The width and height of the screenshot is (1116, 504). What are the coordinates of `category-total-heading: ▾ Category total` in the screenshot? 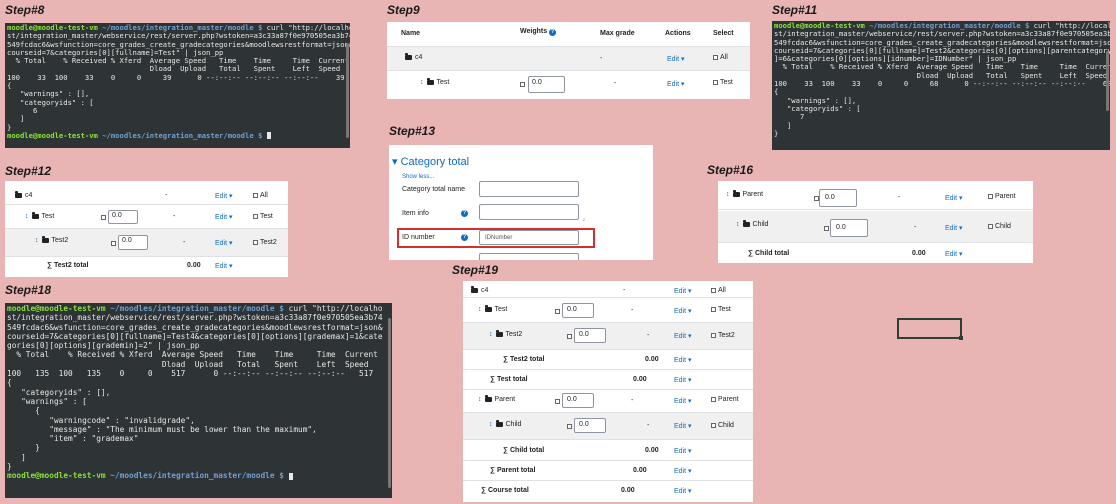 It's located at (430, 161).